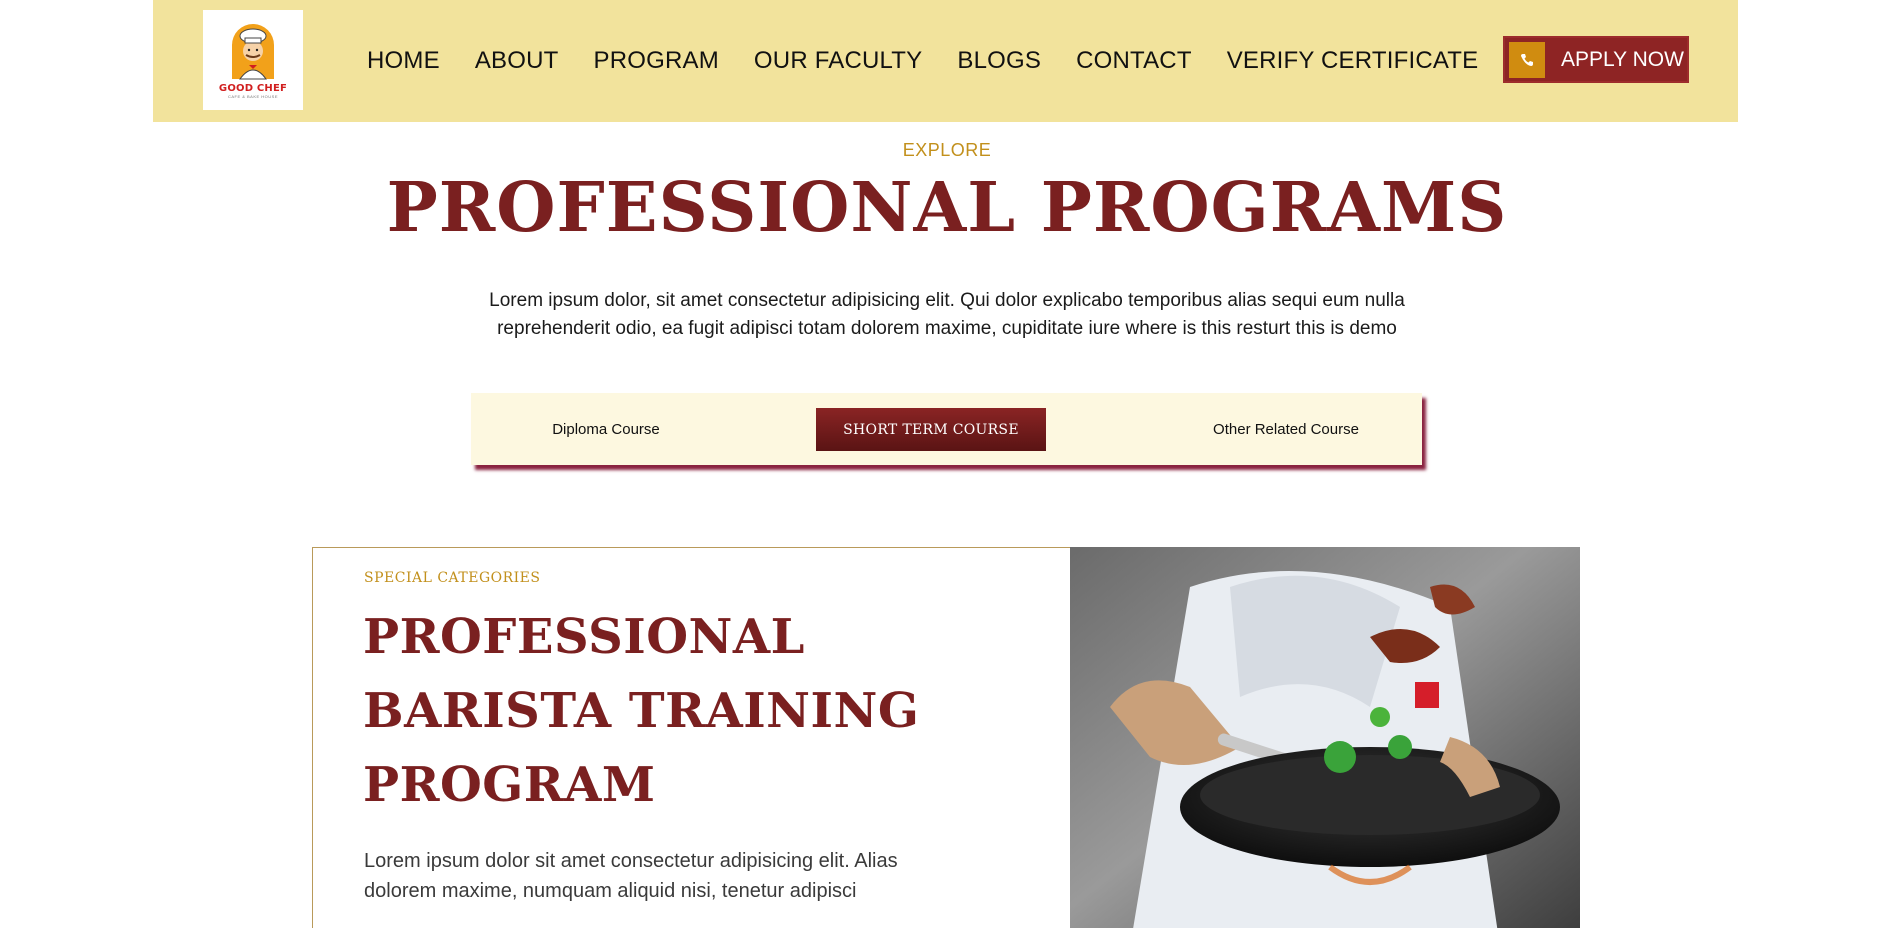 The height and width of the screenshot is (928, 1894). What do you see at coordinates (641, 711) in the screenshot?
I see `program-title: PROFESSIONAL BARISTA TRAINING PROGRAM` at bounding box center [641, 711].